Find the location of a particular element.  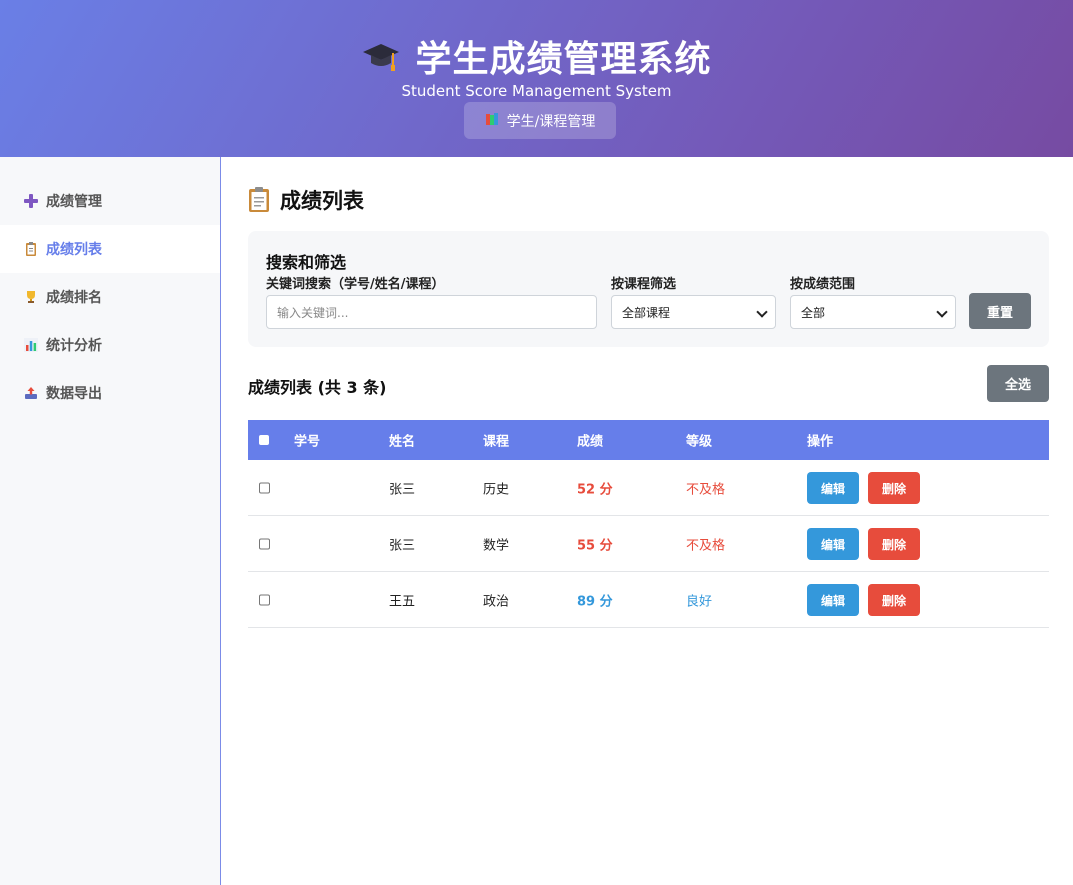

score-range-label: 按成绩范围 is located at coordinates (823, 284).